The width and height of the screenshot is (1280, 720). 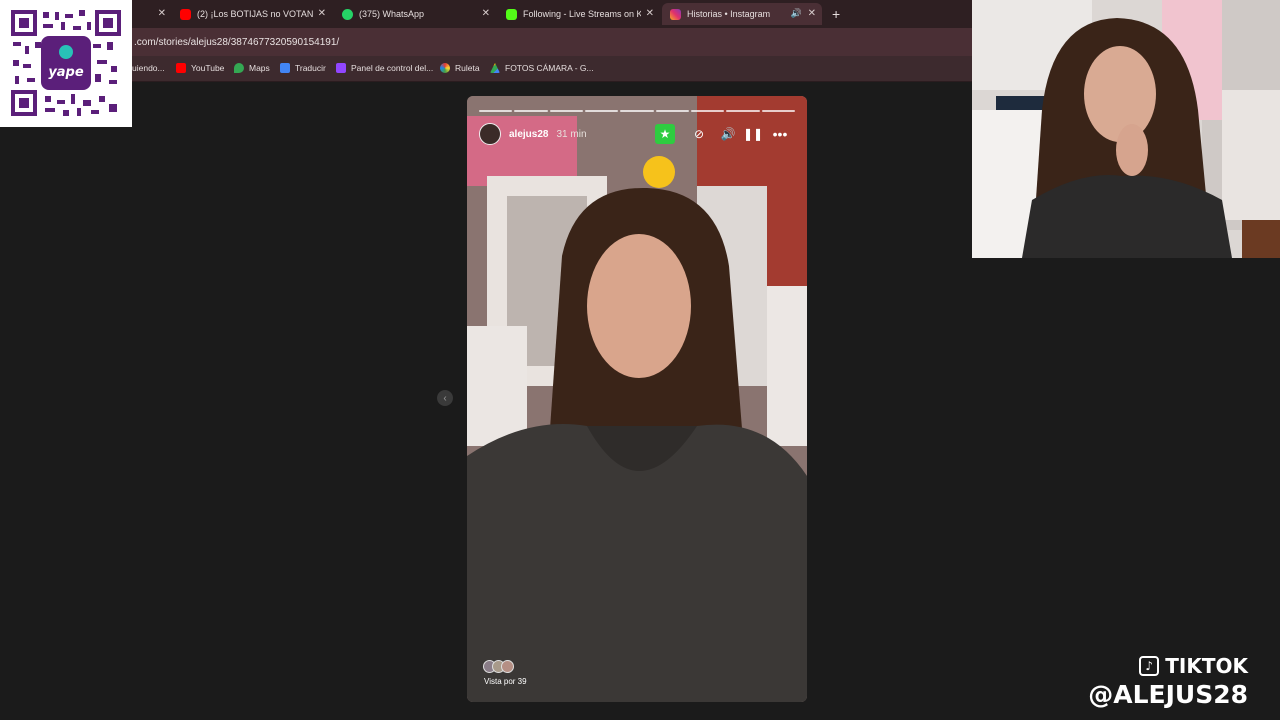 What do you see at coordinates (285, 68) in the screenshot?
I see `translate-icon` at bounding box center [285, 68].